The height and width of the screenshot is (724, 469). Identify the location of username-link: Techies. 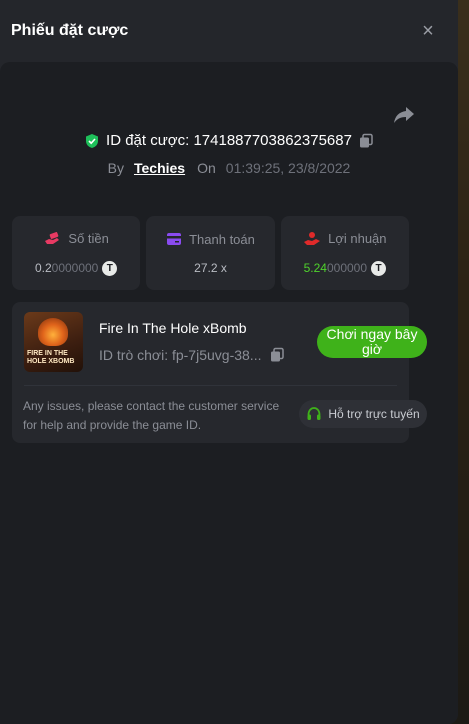
(159, 168).